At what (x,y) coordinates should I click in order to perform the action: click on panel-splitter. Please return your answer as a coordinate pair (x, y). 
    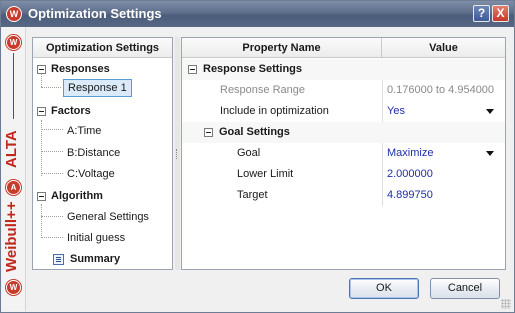
    Looking at the image, I should click on (177, 153).